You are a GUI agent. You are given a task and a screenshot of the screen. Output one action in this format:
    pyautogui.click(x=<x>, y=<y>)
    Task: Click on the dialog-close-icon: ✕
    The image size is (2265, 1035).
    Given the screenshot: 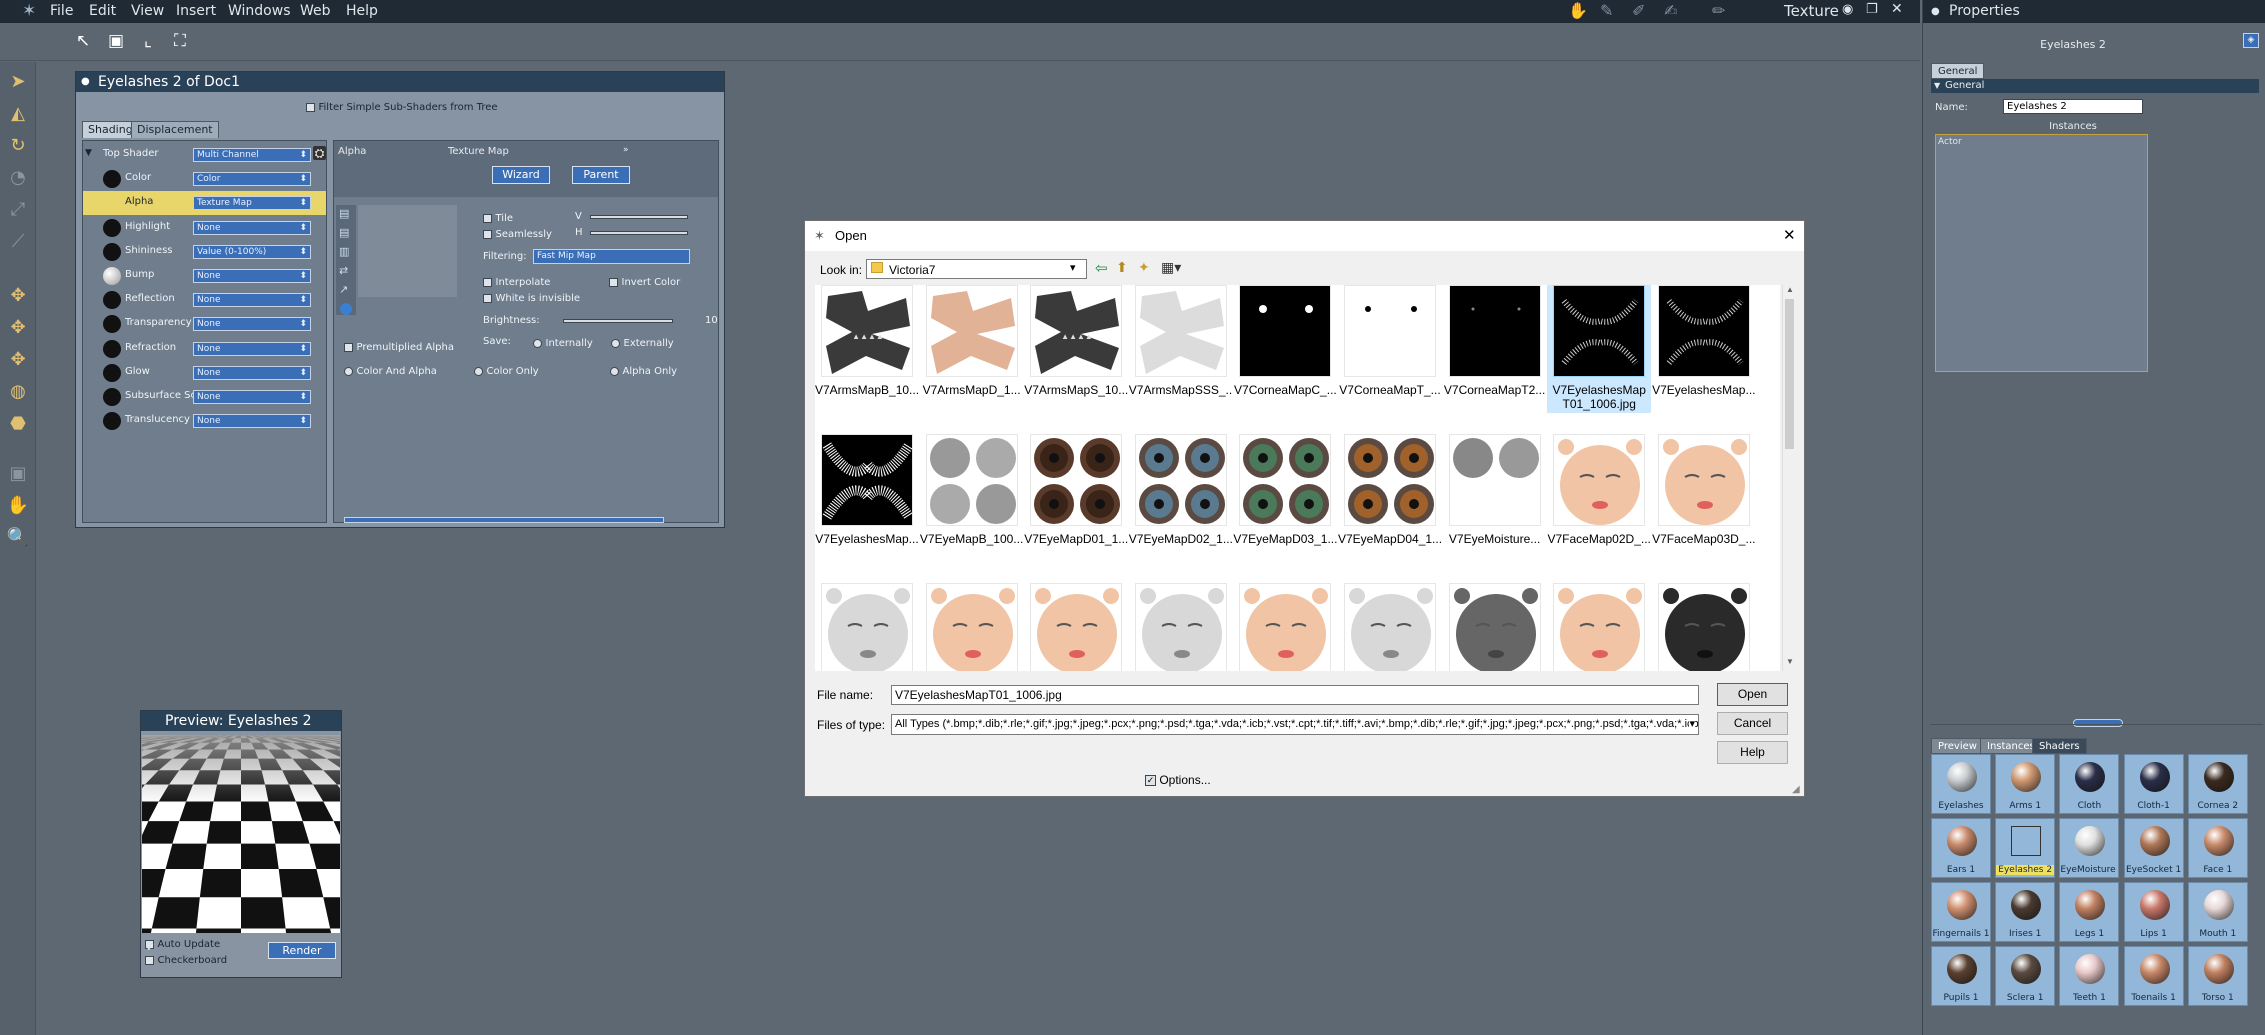 What is the action you would take?
    pyautogui.click(x=1789, y=236)
    